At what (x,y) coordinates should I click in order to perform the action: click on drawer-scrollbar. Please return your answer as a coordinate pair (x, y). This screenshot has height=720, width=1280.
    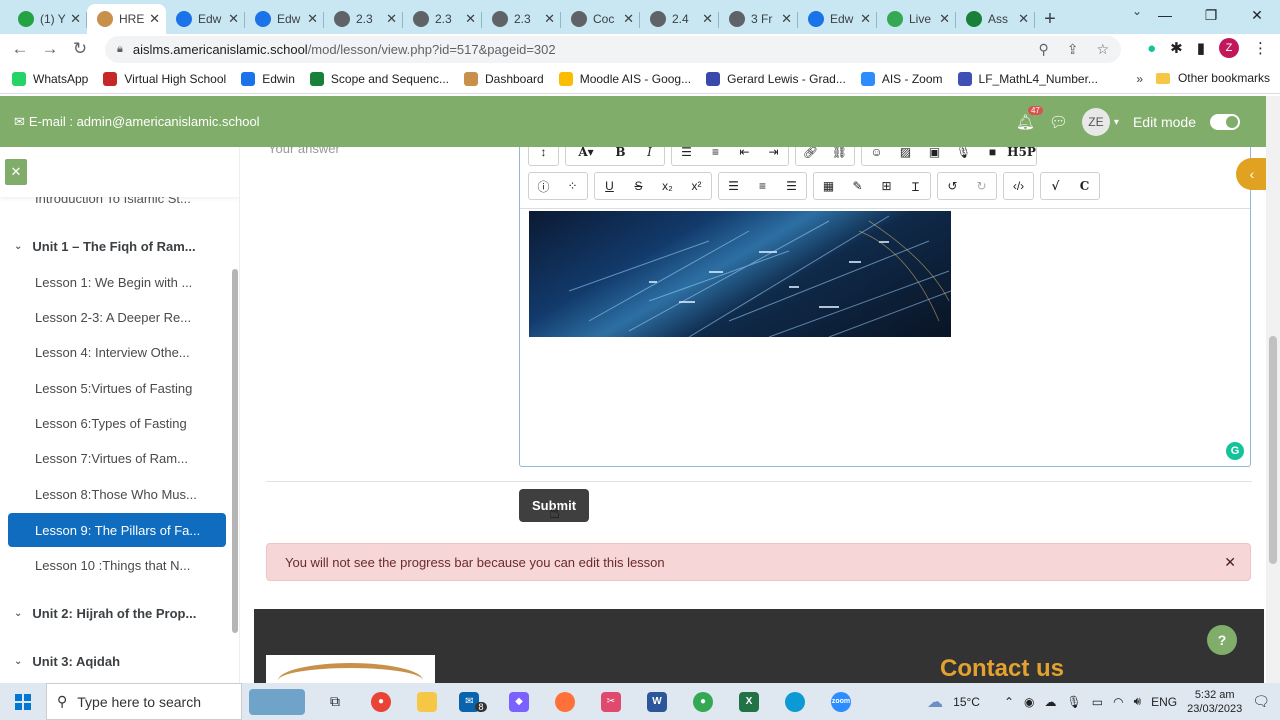
    Looking at the image, I should click on (235, 451).